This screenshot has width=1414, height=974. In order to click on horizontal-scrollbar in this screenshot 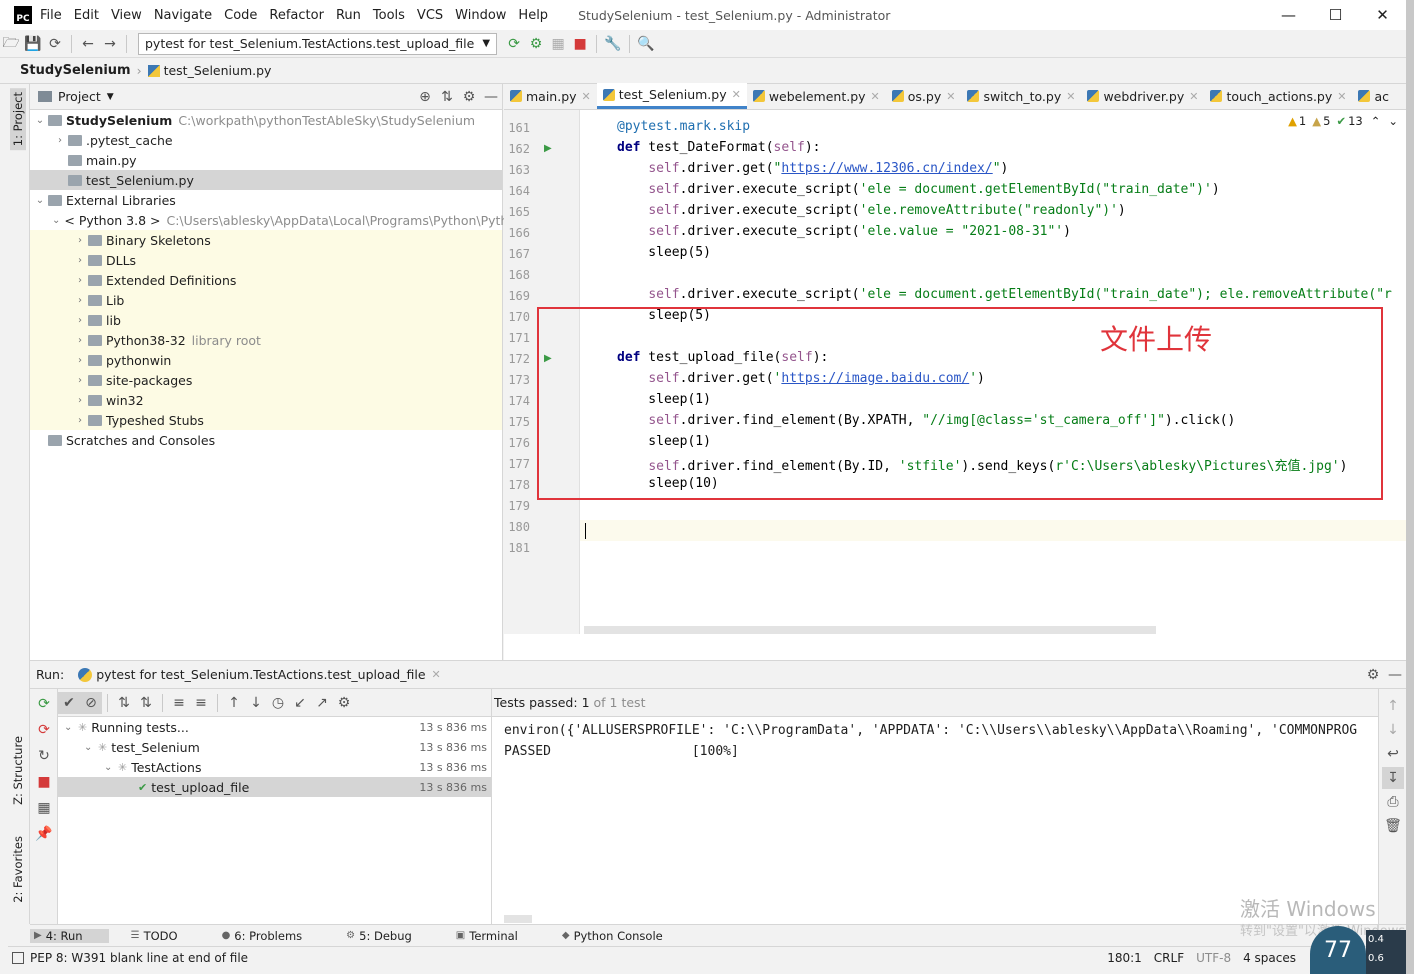, I will do `click(870, 630)`.